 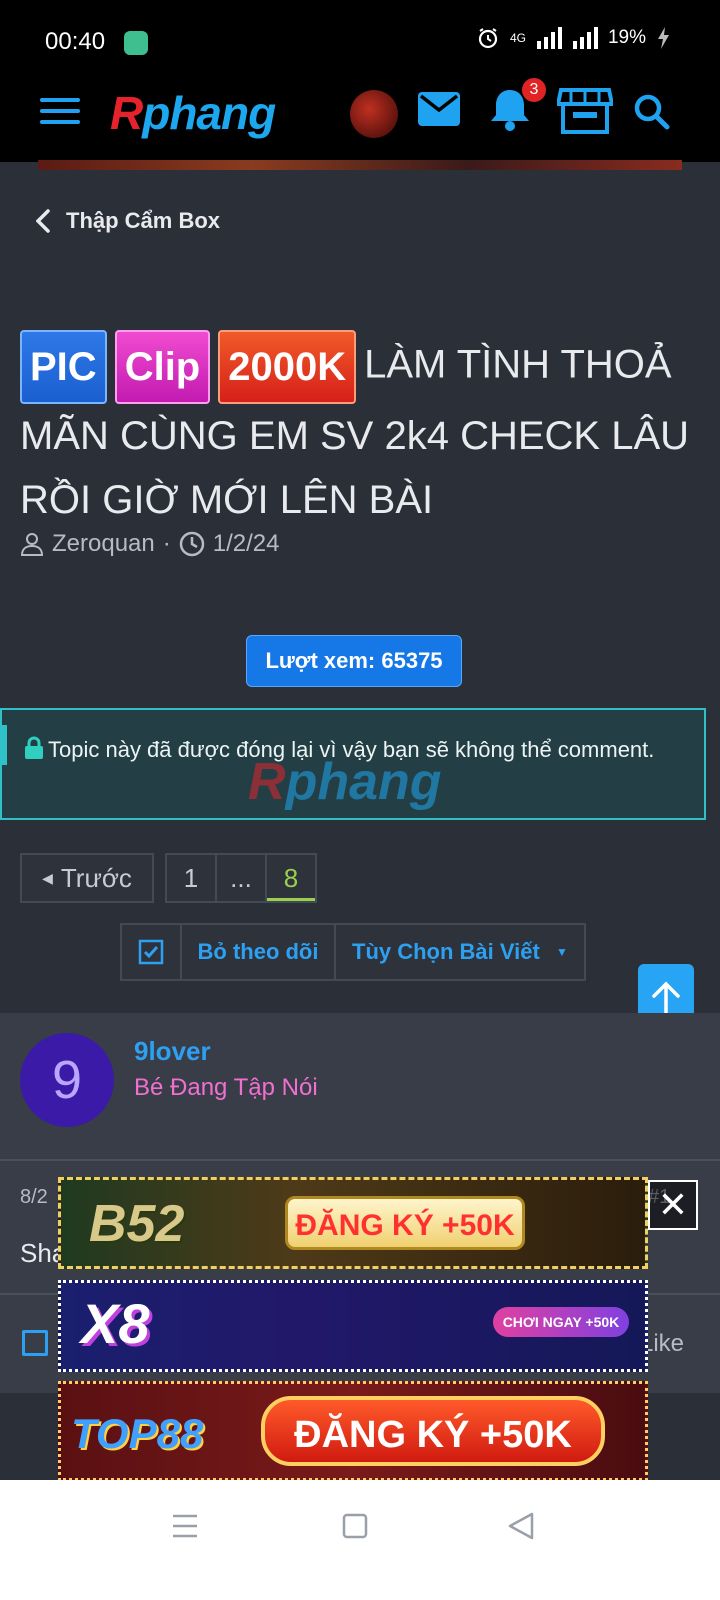 What do you see at coordinates (67, 1080) in the screenshot?
I see `avatar: 9` at bounding box center [67, 1080].